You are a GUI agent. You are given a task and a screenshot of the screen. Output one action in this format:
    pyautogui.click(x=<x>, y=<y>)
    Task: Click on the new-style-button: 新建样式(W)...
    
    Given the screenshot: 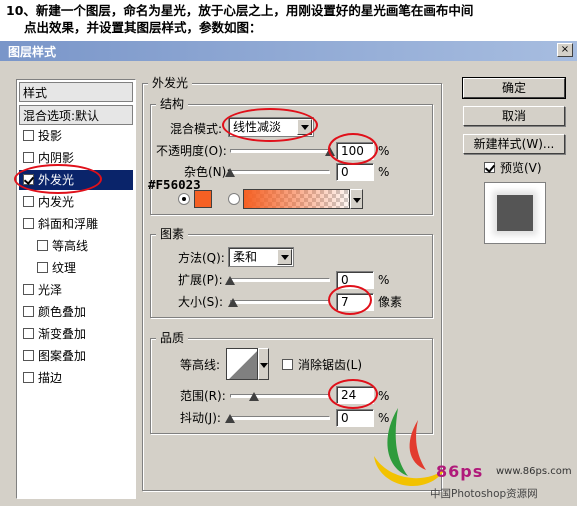 What is the action you would take?
    pyautogui.click(x=514, y=144)
    